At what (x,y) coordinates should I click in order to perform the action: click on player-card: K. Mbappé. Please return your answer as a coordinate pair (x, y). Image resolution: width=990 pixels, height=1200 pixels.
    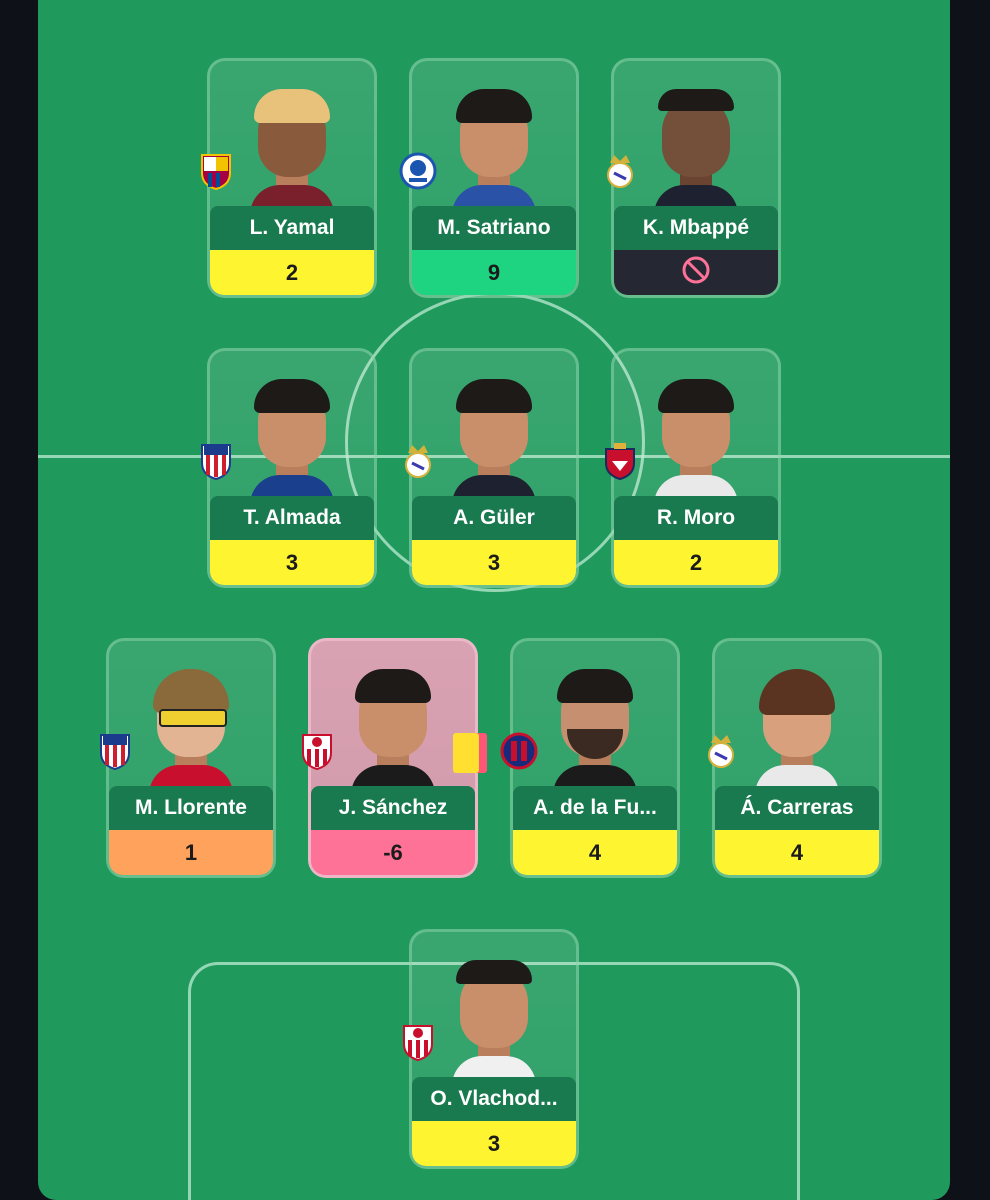
    Looking at the image, I should click on (694, 178).